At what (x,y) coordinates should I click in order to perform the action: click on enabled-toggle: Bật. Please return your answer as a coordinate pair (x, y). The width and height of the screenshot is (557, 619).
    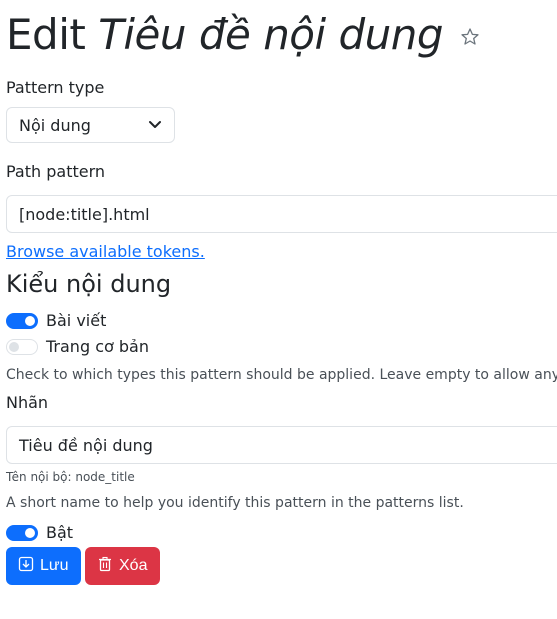
    Looking at the image, I should click on (39, 532).